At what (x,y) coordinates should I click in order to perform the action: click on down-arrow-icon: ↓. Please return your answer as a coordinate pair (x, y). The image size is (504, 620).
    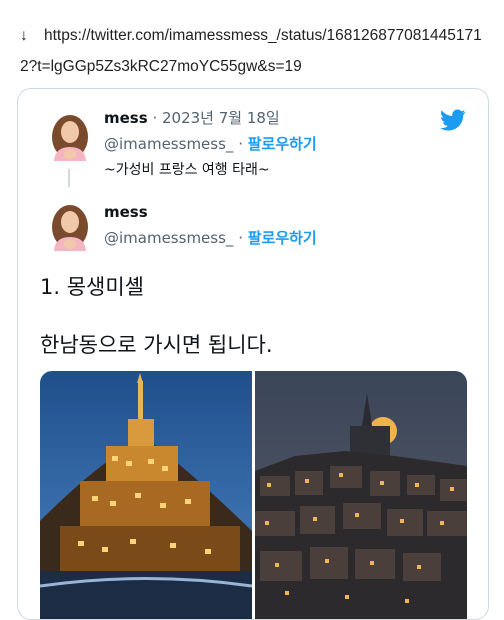
    Looking at the image, I should click on (24, 35).